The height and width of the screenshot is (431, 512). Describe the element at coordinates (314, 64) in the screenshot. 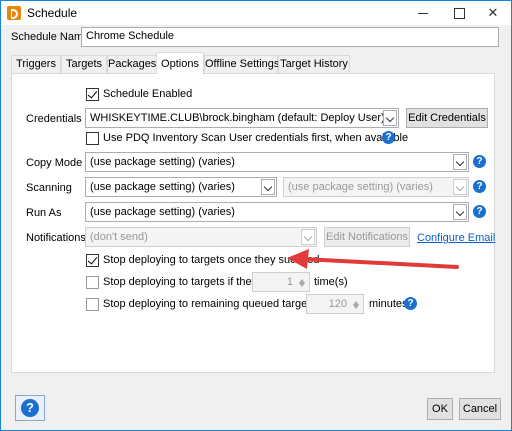

I see `tab-target-history: Target History` at that location.